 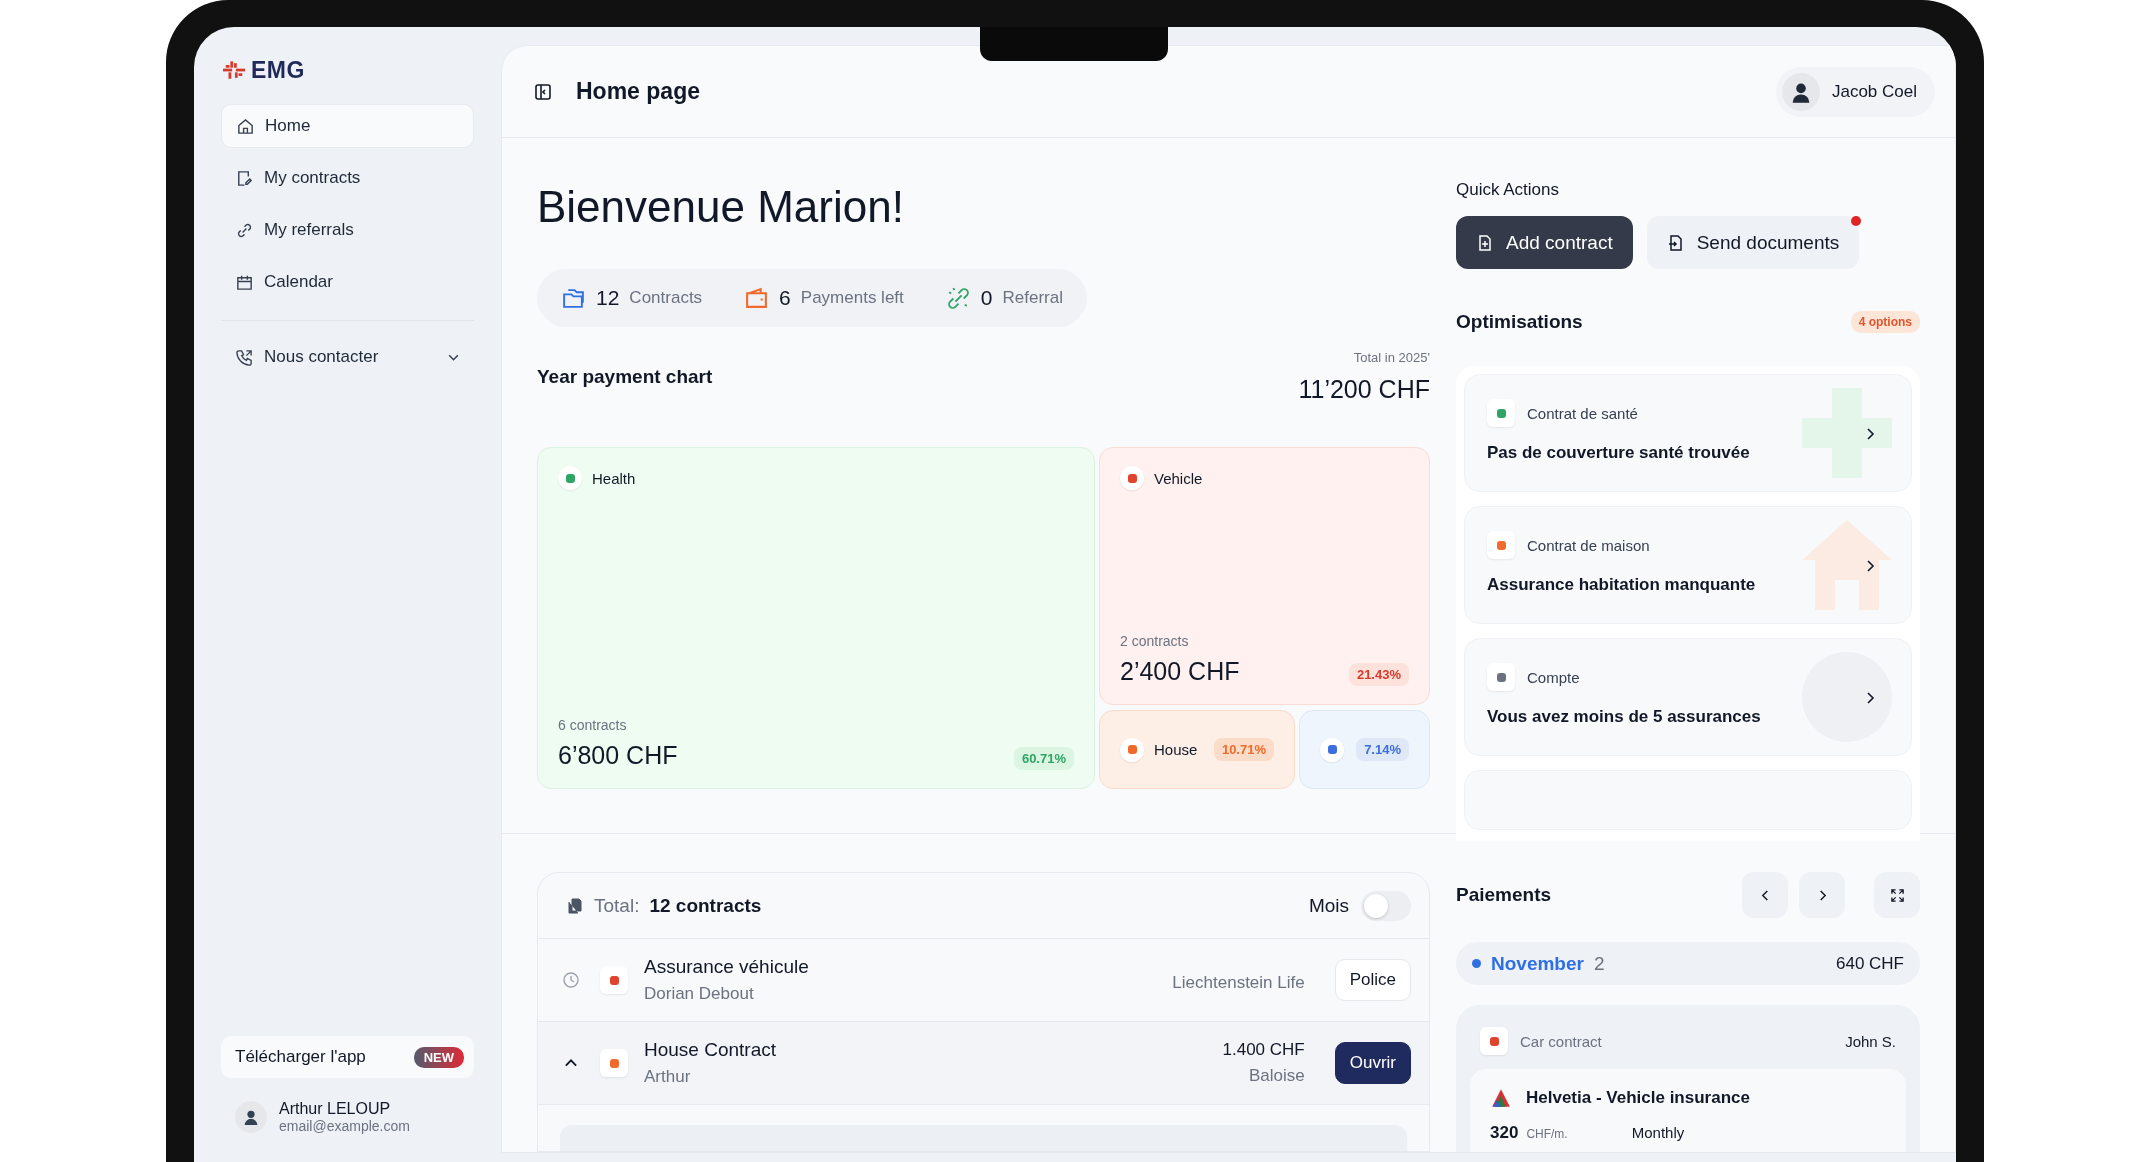 I want to click on contract-type: Car contract, so click(x=1561, y=1041).